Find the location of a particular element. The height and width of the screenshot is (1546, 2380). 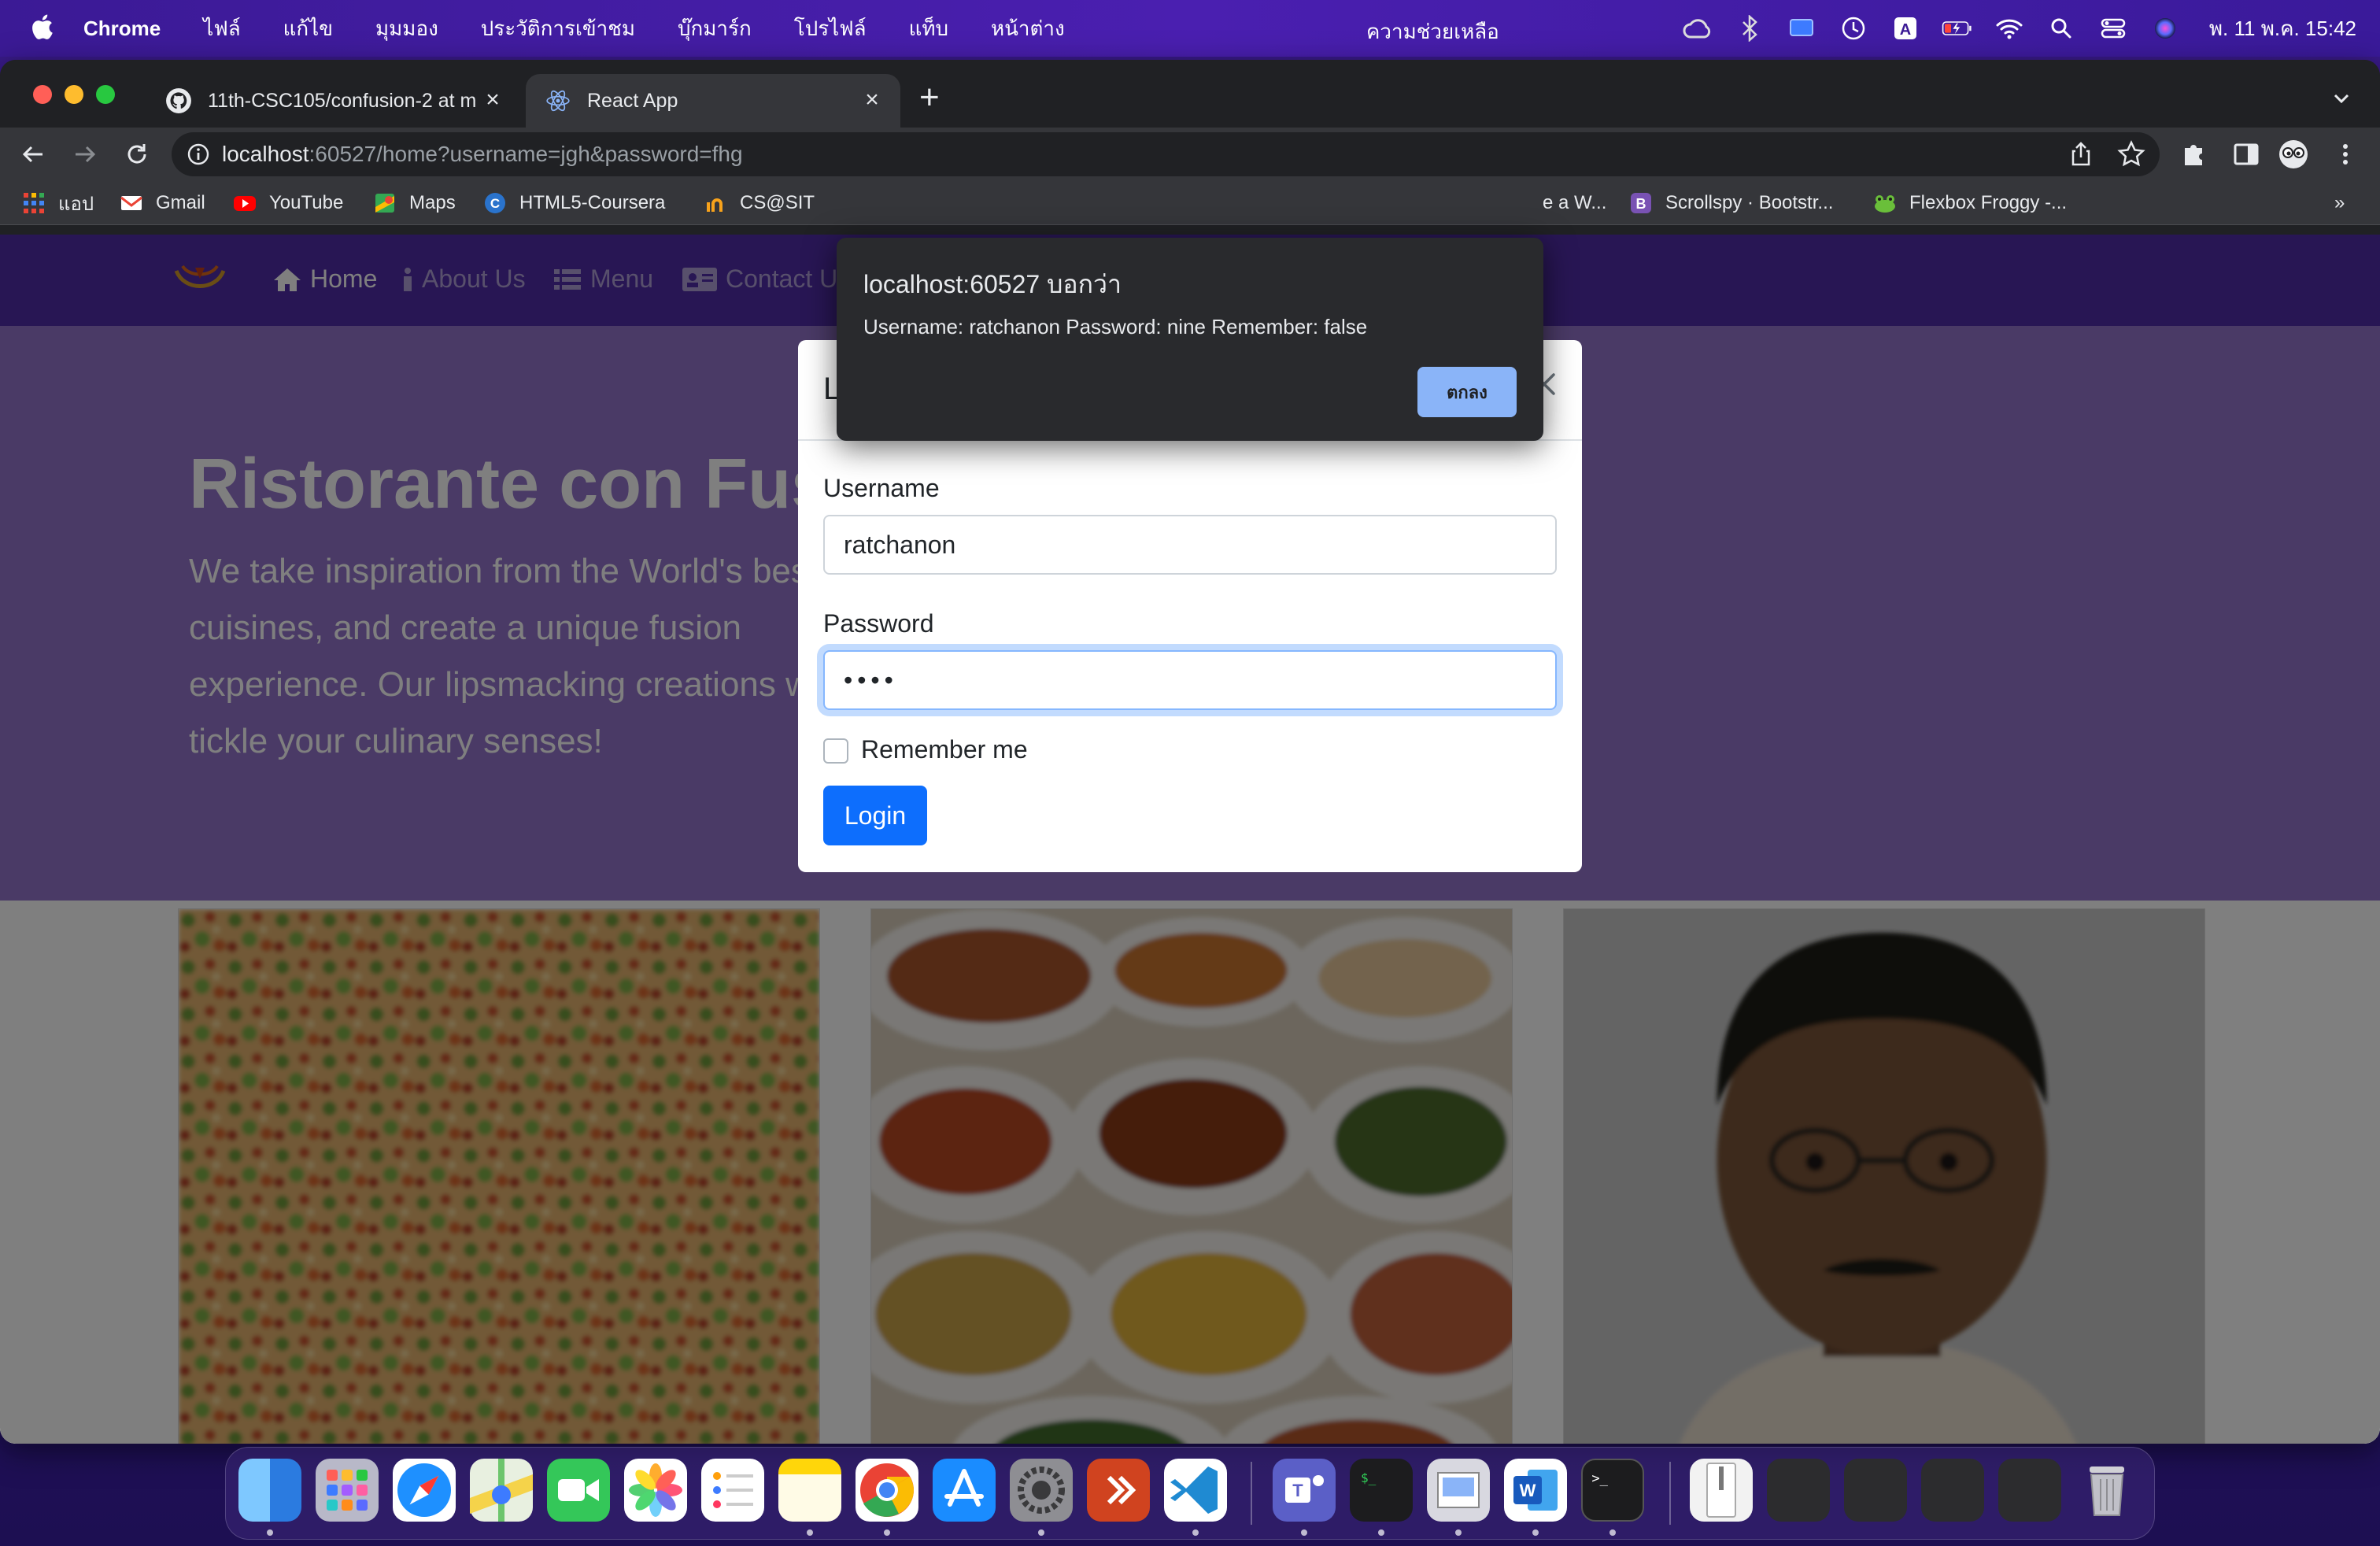

menu-tab: แท็บ is located at coordinates (929, 29).